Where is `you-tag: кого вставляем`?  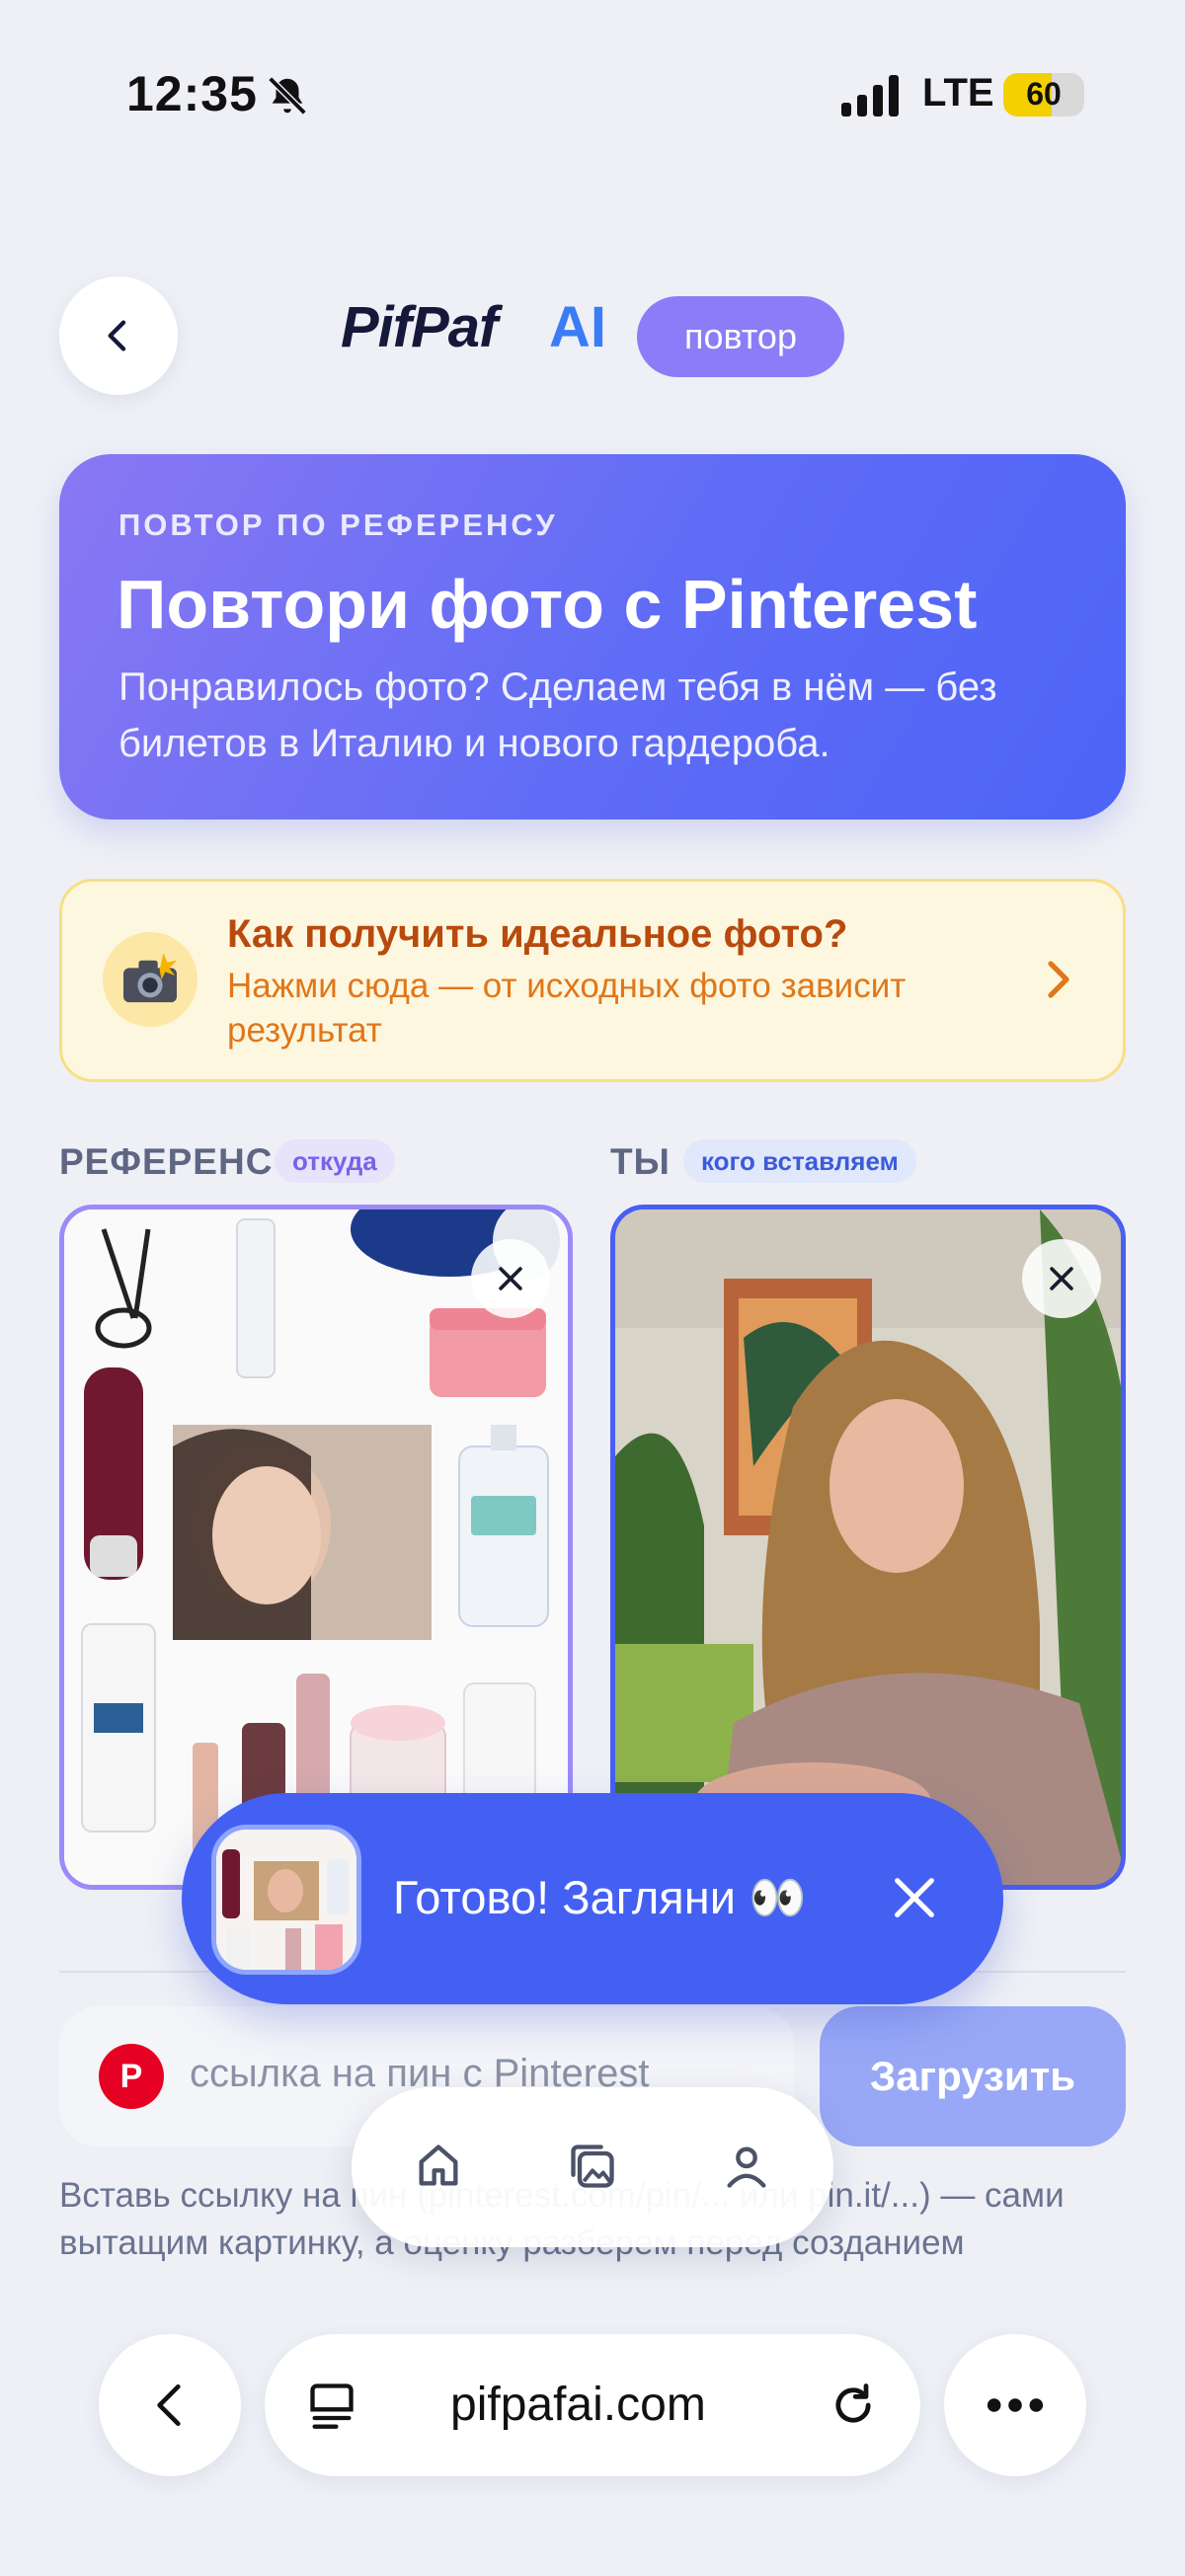 you-tag: кого вставляем is located at coordinates (799, 1161).